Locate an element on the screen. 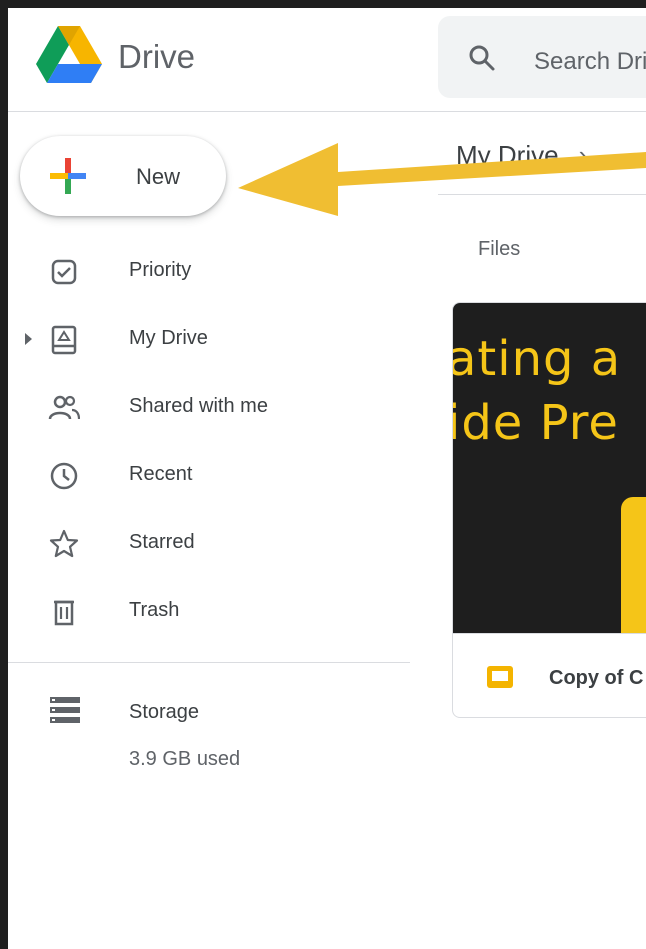  search-input: Search Drive is located at coordinates (590, 62).